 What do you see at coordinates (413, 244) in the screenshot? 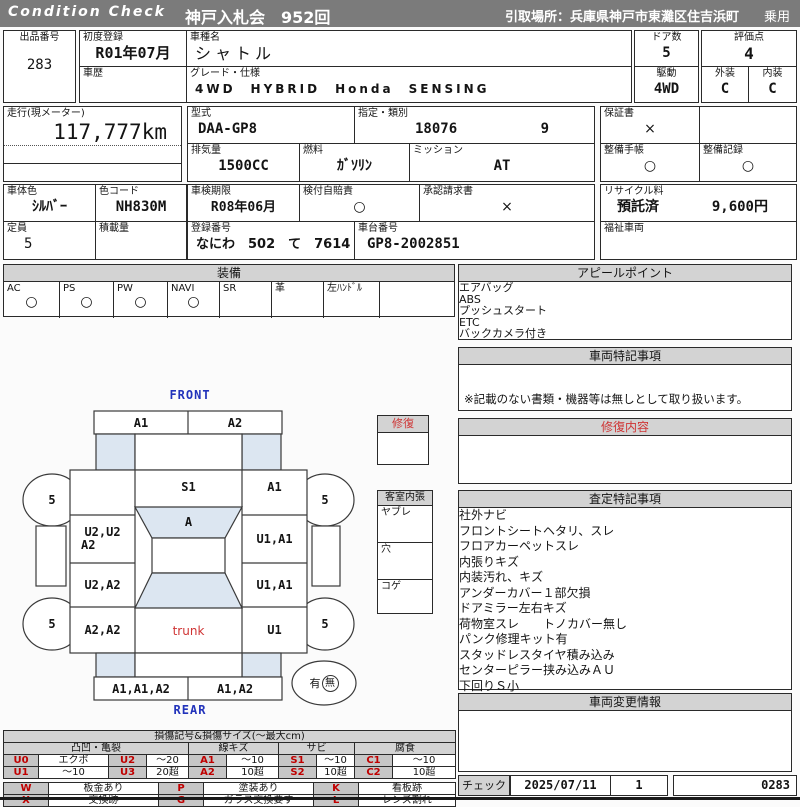
I see `chassis-number-value: GP8-2002851` at bounding box center [413, 244].